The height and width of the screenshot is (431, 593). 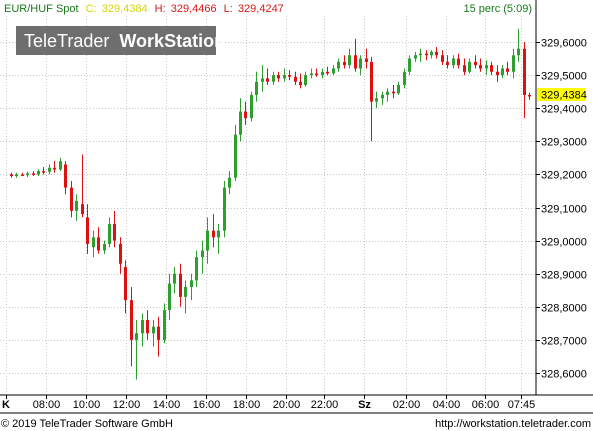 What do you see at coordinates (87, 424) in the screenshot?
I see `footer-copyright: © 2019 TeleTrader Software GmbH` at bounding box center [87, 424].